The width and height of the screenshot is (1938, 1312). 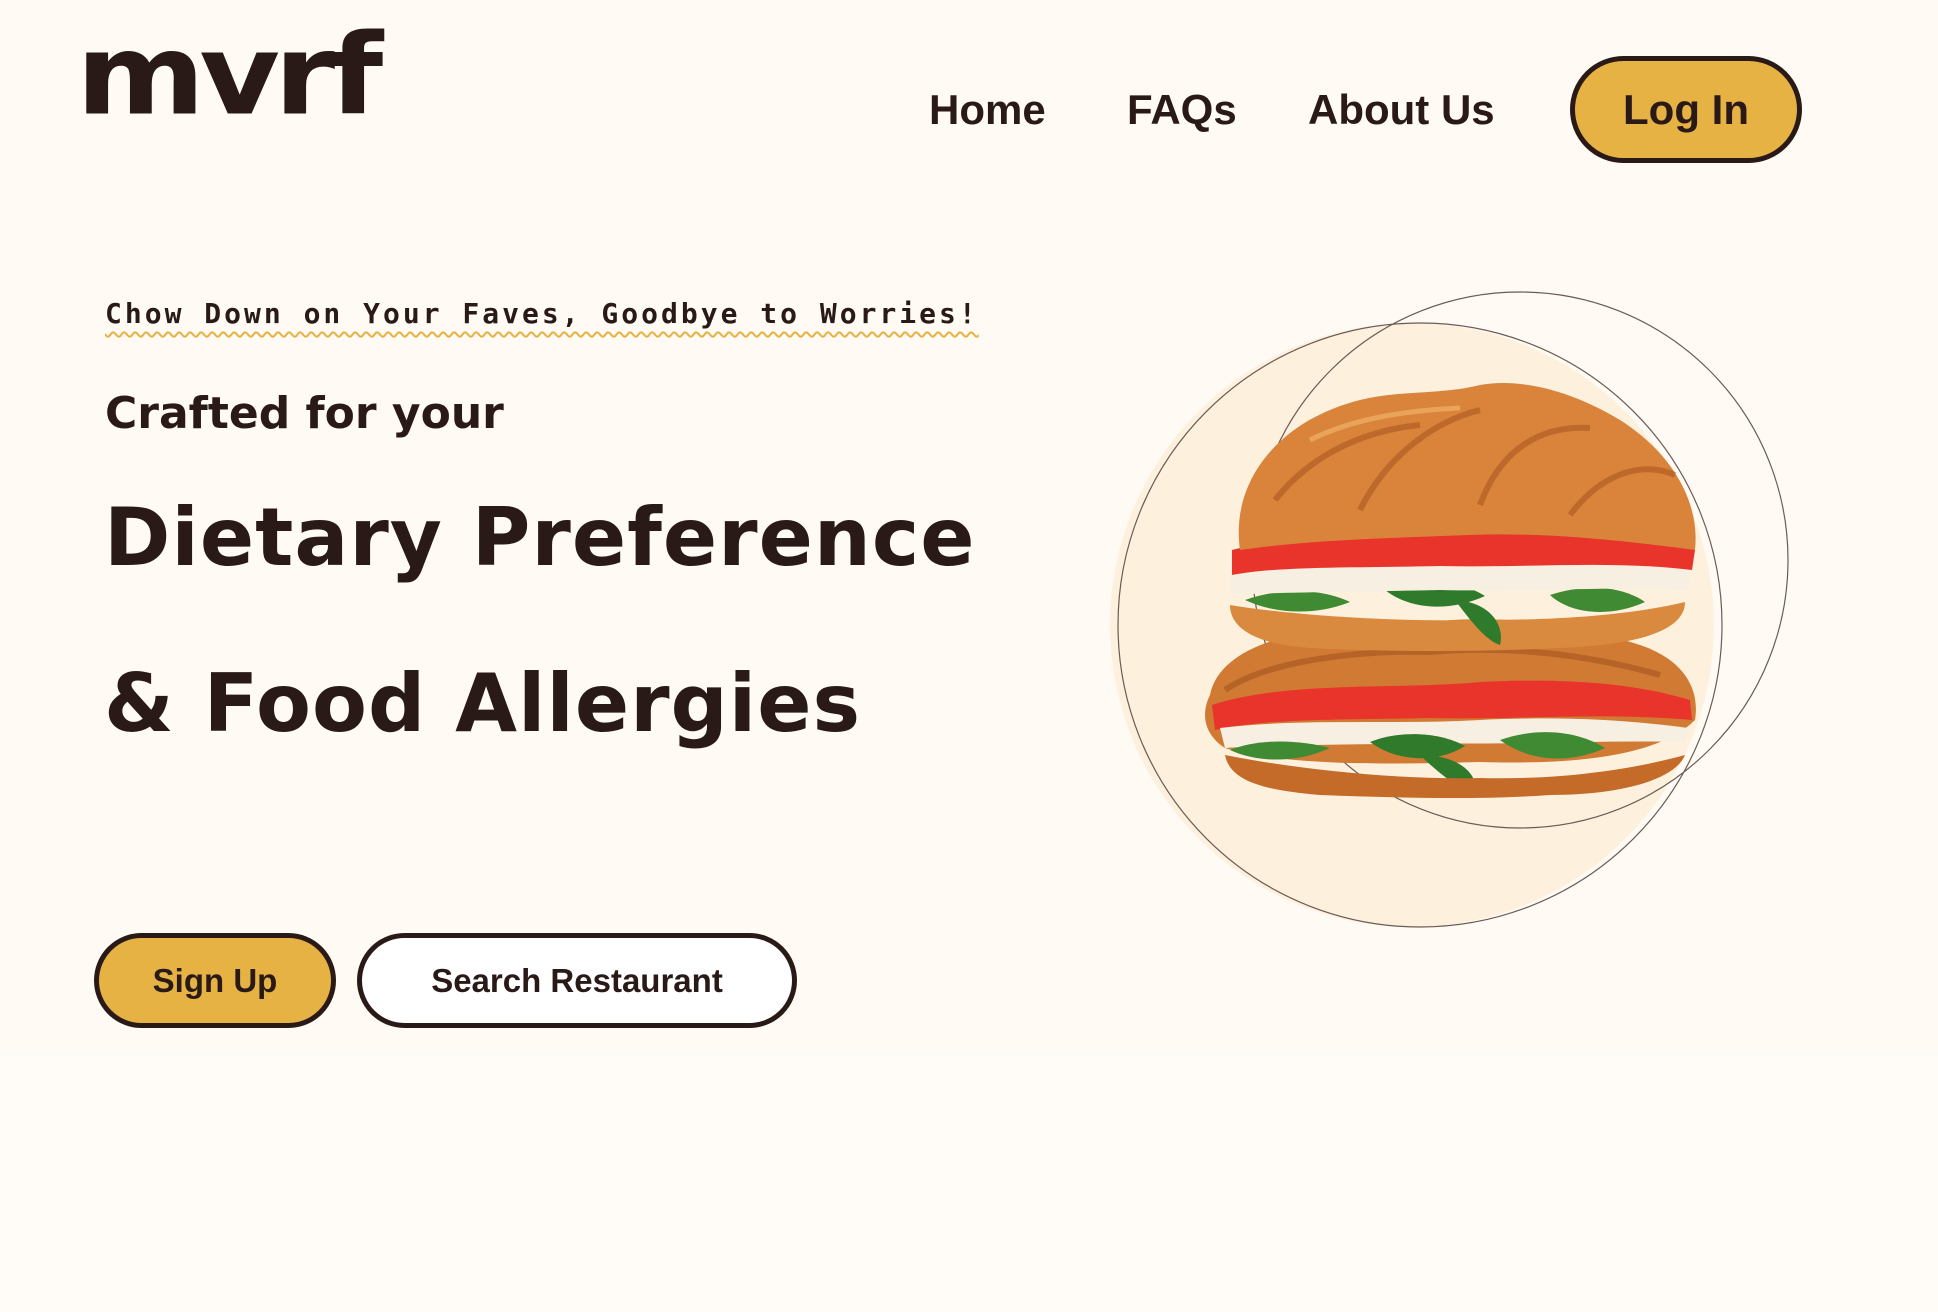 What do you see at coordinates (1182, 110) in the screenshot?
I see `nav-faqs-link: FAQs` at bounding box center [1182, 110].